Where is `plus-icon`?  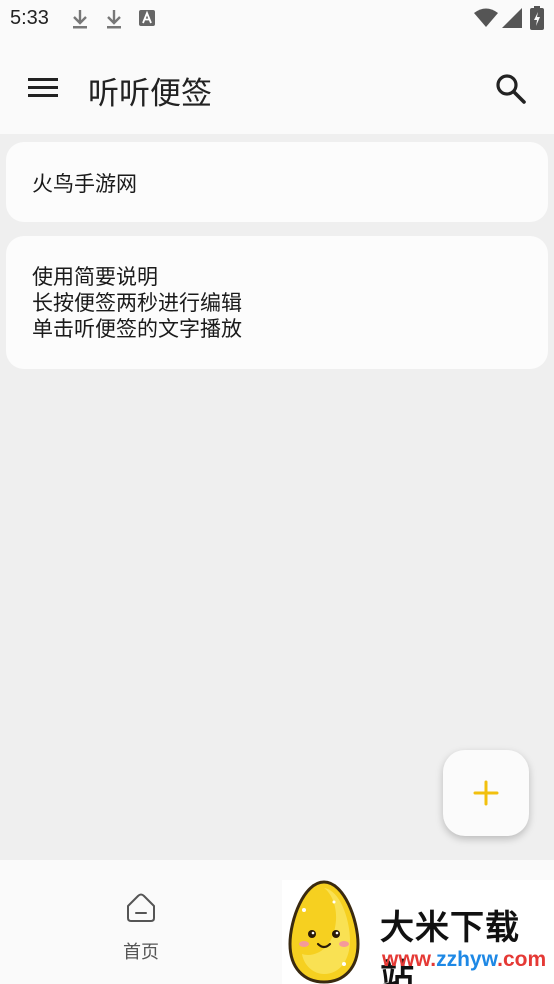
plus-icon is located at coordinates (486, 793).